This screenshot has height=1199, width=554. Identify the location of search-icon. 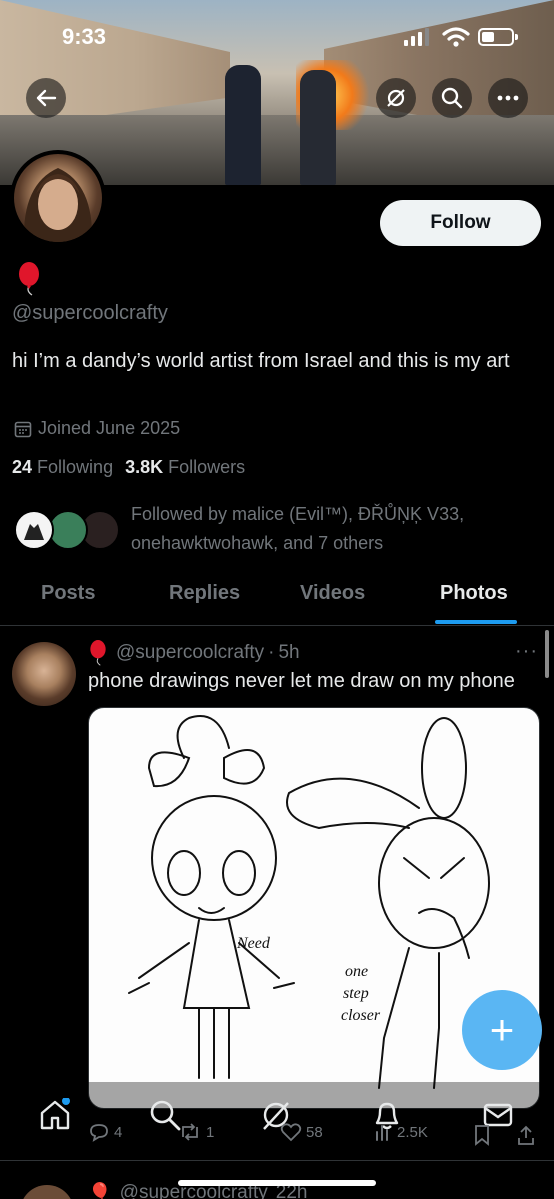
(452, 98).